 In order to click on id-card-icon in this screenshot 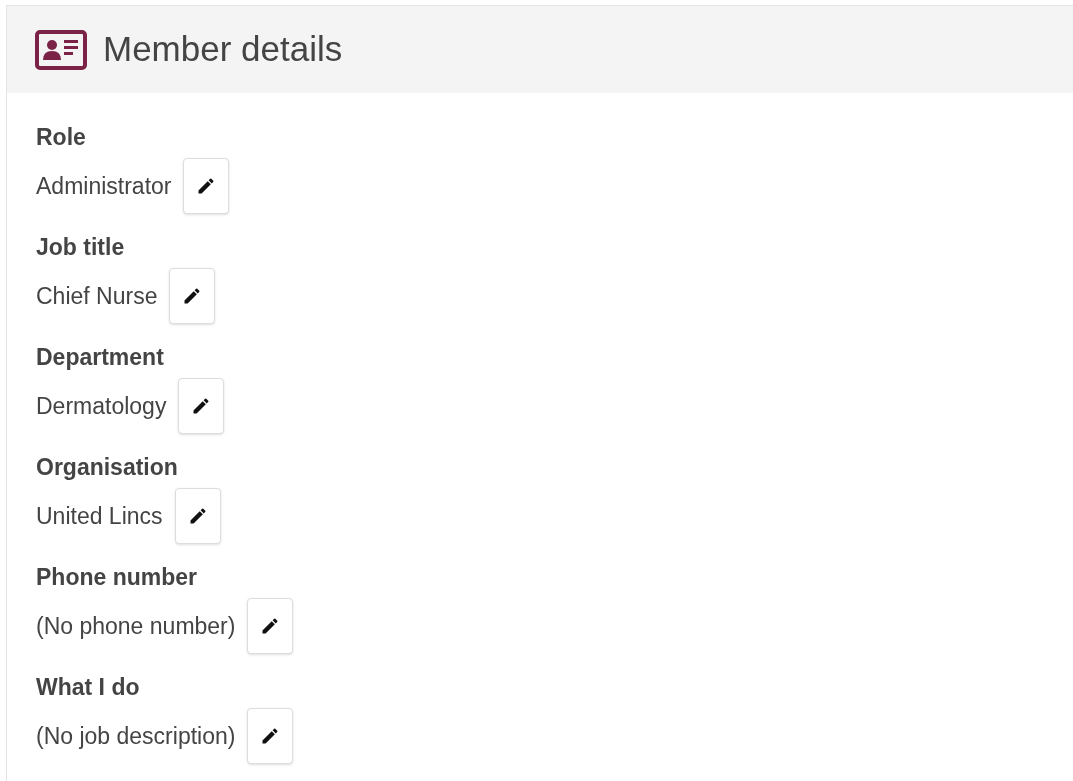, I will do `click(61, 49)`.